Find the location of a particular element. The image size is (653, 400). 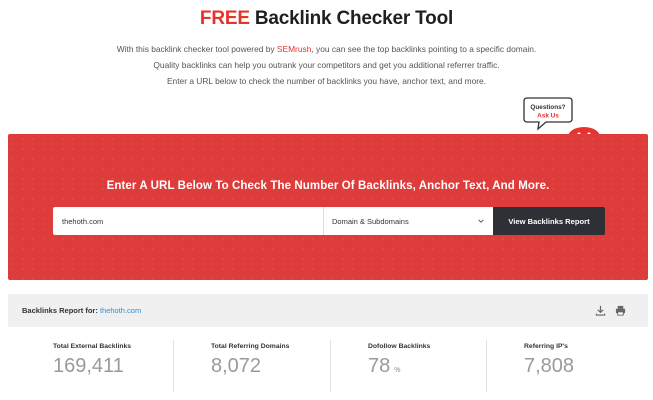

stat-unit: % is located at coordinates (397, 370).